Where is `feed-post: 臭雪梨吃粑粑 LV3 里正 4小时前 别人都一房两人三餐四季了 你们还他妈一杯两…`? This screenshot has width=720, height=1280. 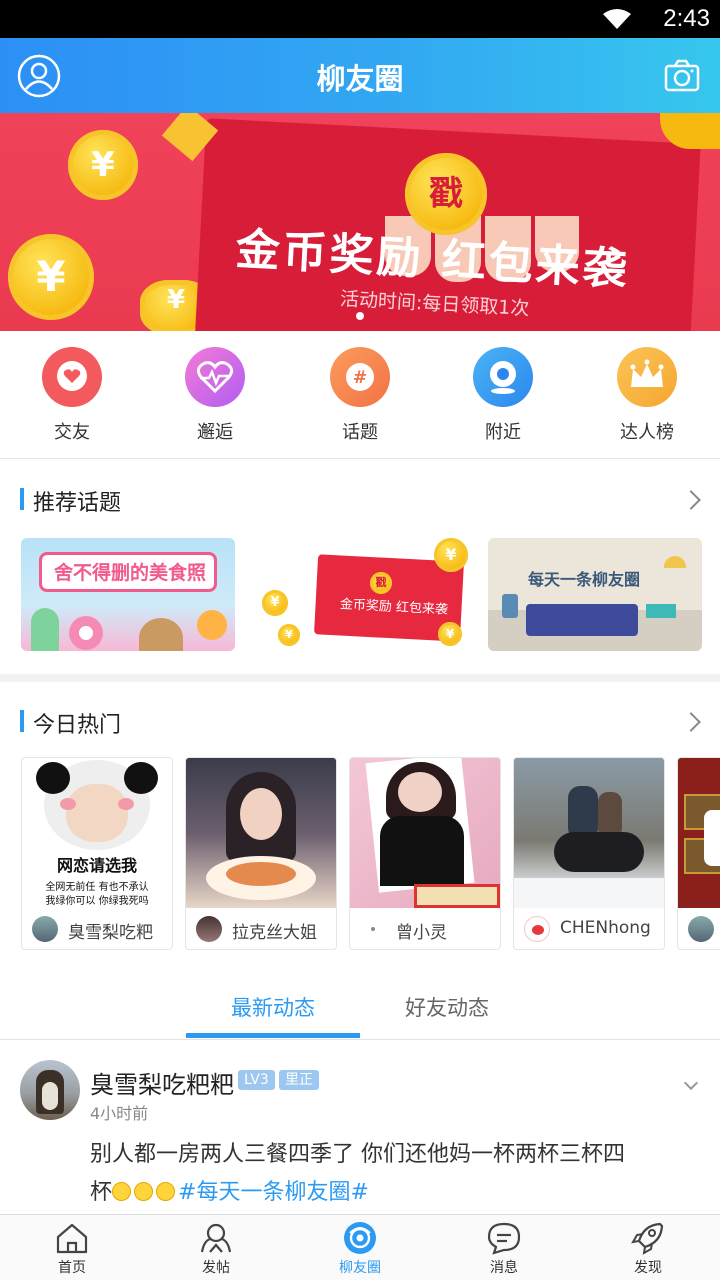 feed-post: 臭雪梨吃粑粑 LV3 里正 4小时前 别人都一房两人三餐四季了 你们还他妈一杯两… is located at coordinates (360, 1127).